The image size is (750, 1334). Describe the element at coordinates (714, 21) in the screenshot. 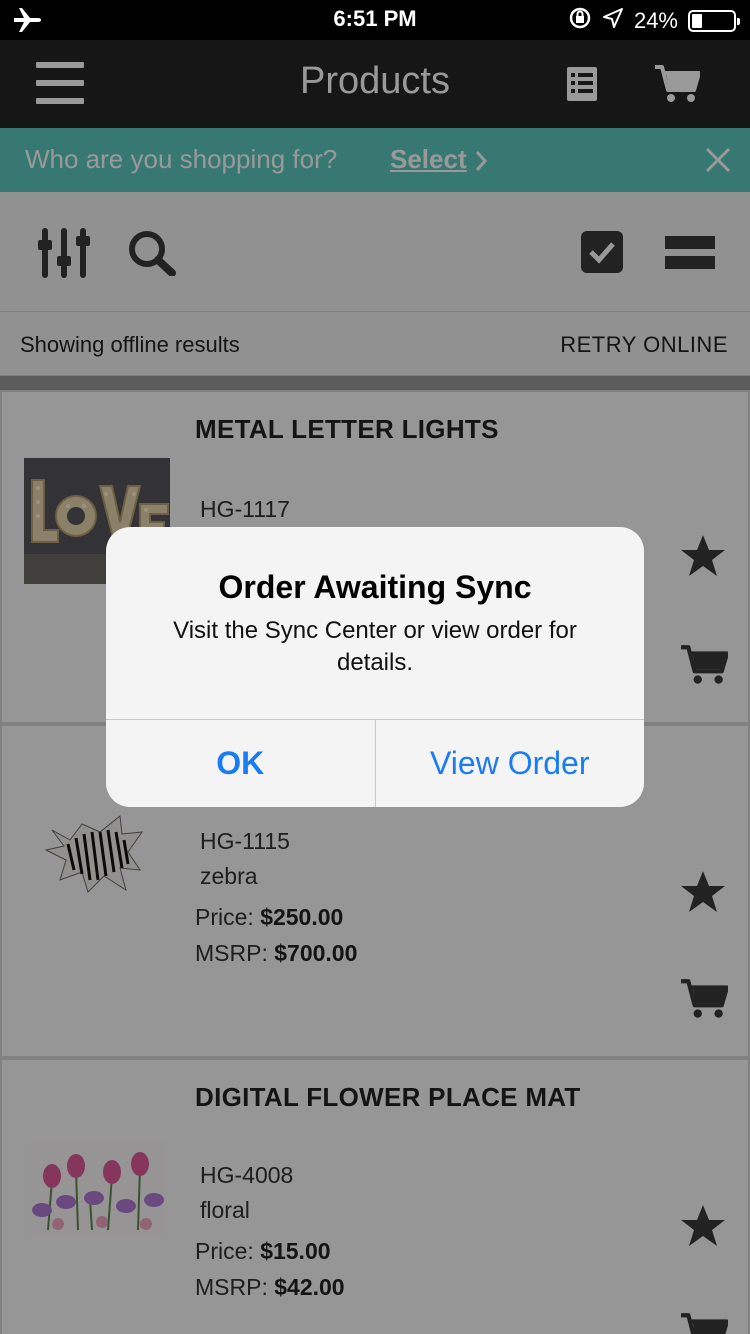

I see `battery-icon` at that location.